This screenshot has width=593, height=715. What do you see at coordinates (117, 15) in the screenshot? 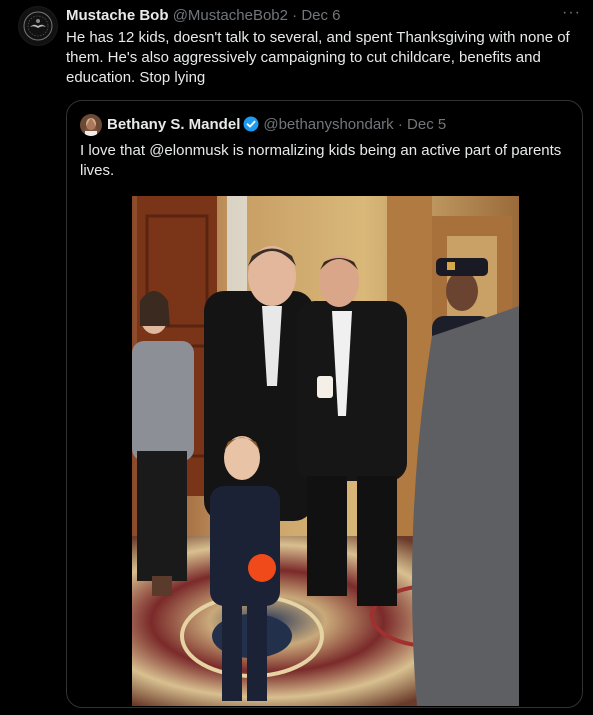
I see `author-name: Mustache Bob` at bounding box center [117, 15].